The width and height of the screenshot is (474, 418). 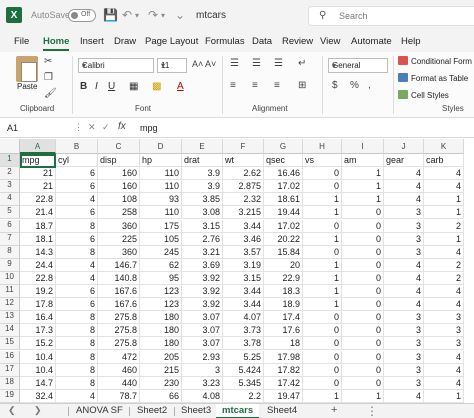 I want to click on select-all-corner, so click(x=10, y=146).